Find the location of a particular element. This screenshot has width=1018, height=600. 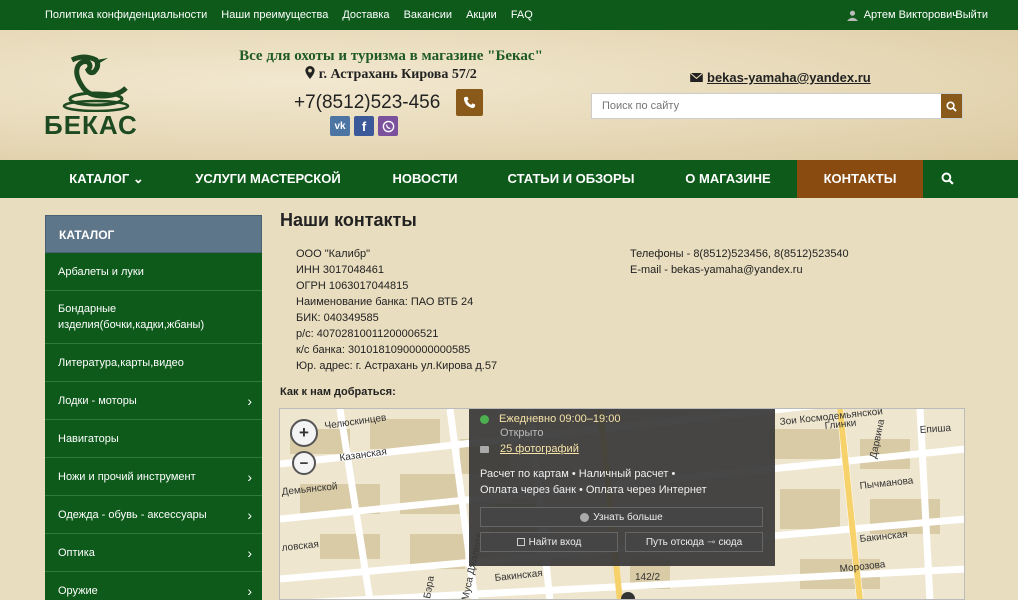

map-pin-icon is located at coordinates (310, 72).